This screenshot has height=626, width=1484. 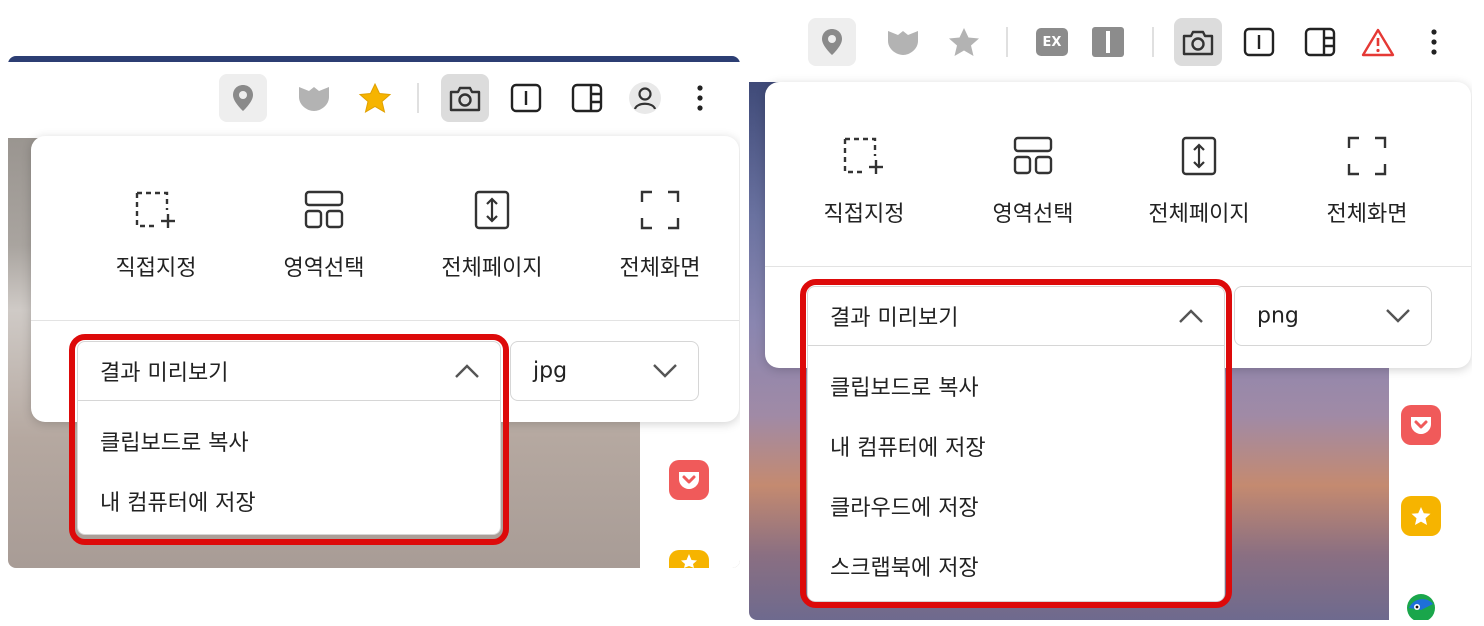 I want to click on profile-button, so click(x=645, y=98).